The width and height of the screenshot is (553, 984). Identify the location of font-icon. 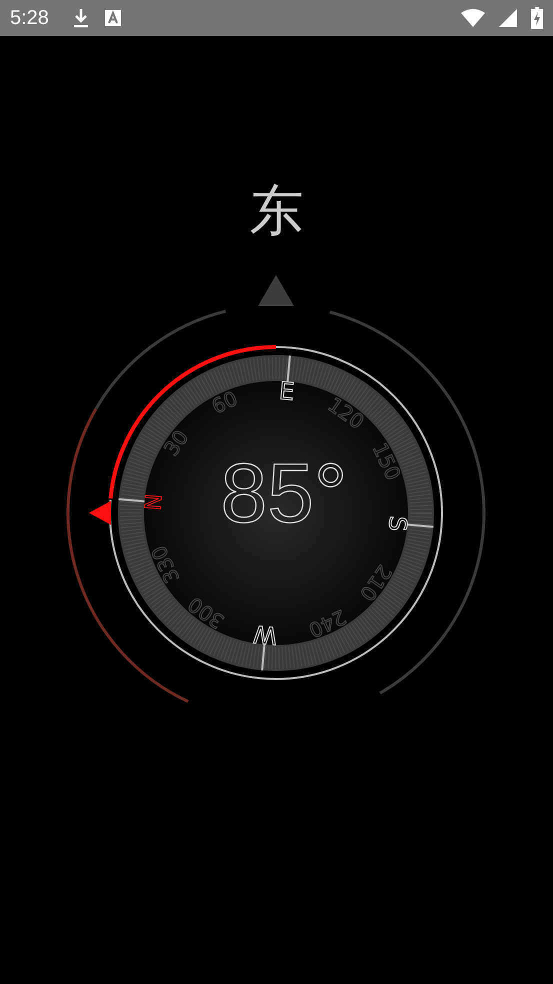
(112, 18).